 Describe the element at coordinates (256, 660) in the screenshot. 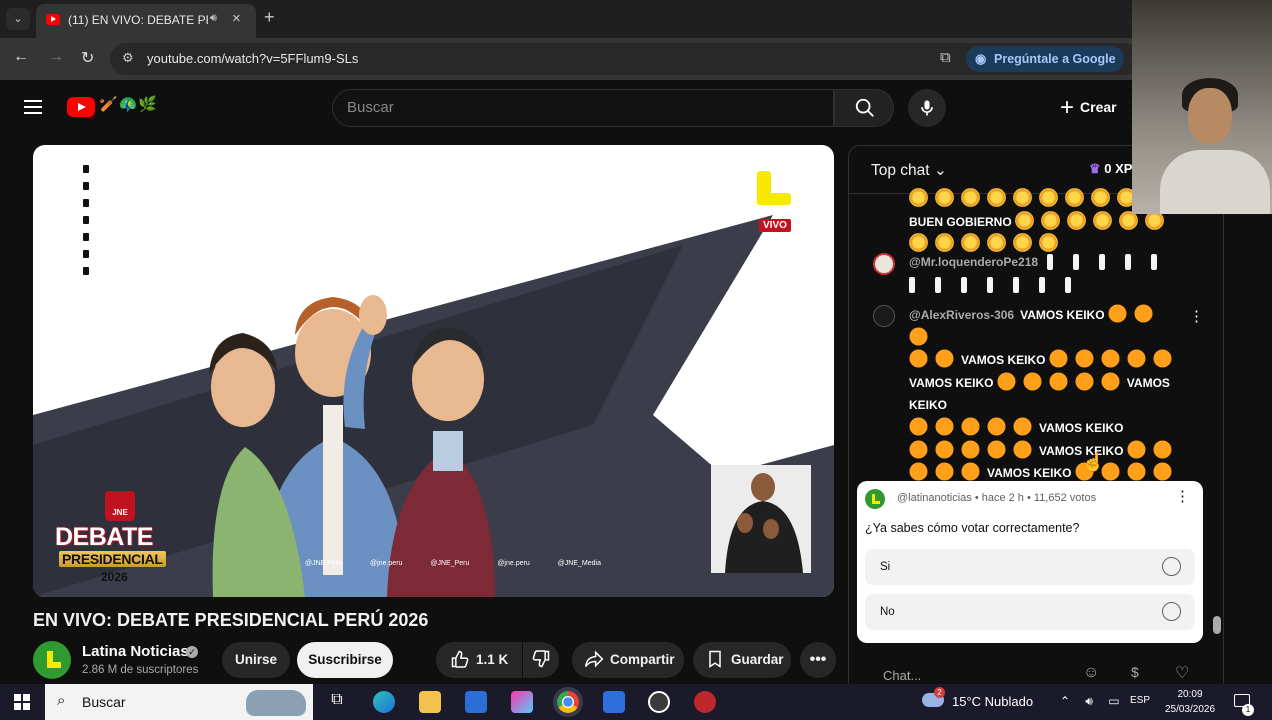

I see `join-button: Unirse` at that location.